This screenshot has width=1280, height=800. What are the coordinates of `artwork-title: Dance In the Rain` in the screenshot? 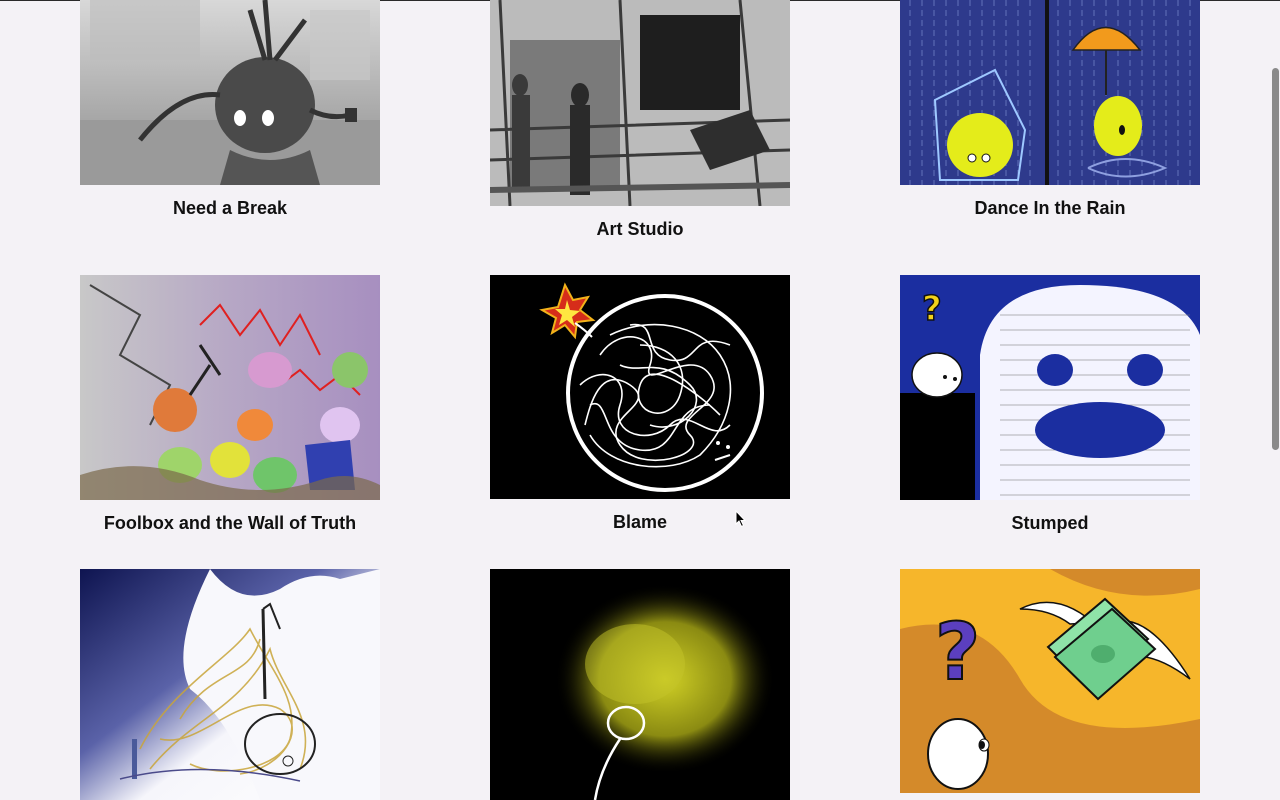 It's located at (1050, 208).